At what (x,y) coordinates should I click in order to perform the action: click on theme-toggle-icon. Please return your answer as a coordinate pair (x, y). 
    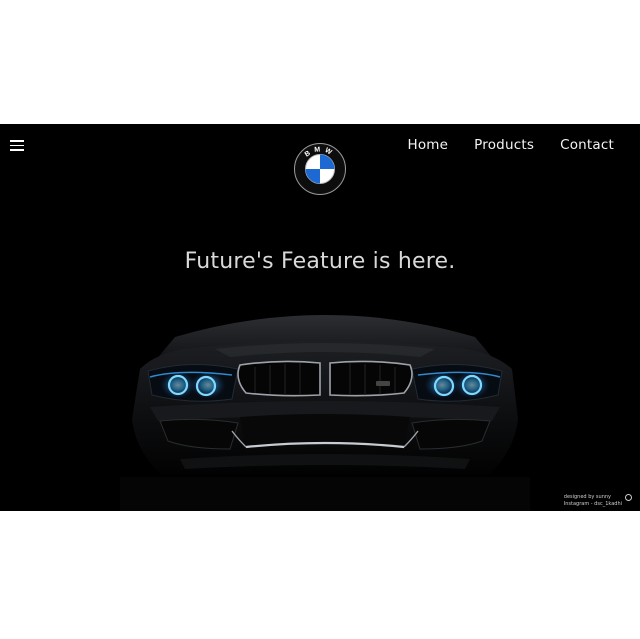
    Looking at the image, I should click on (628, 497).